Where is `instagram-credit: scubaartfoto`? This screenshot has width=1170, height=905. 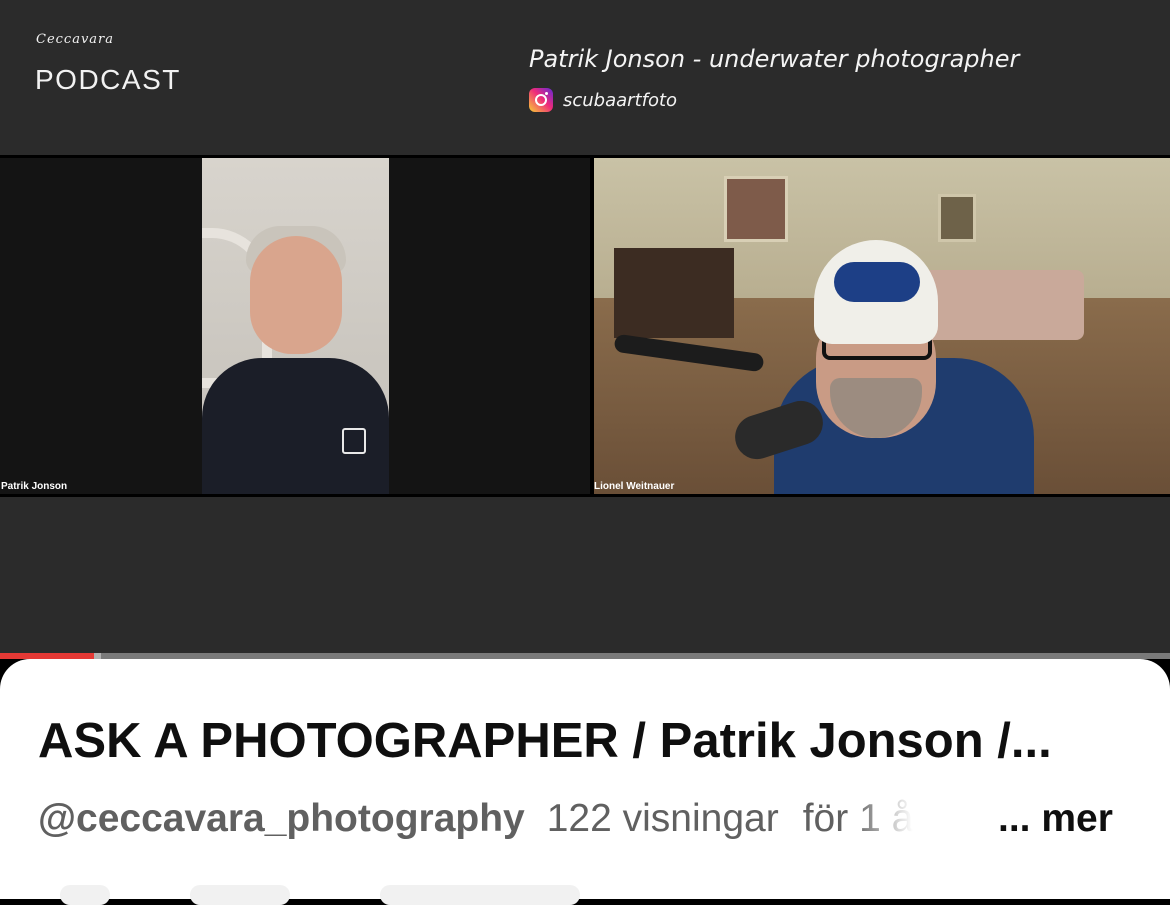
instagram-credit: scubaartfoto is located at coordinates (603, 100).